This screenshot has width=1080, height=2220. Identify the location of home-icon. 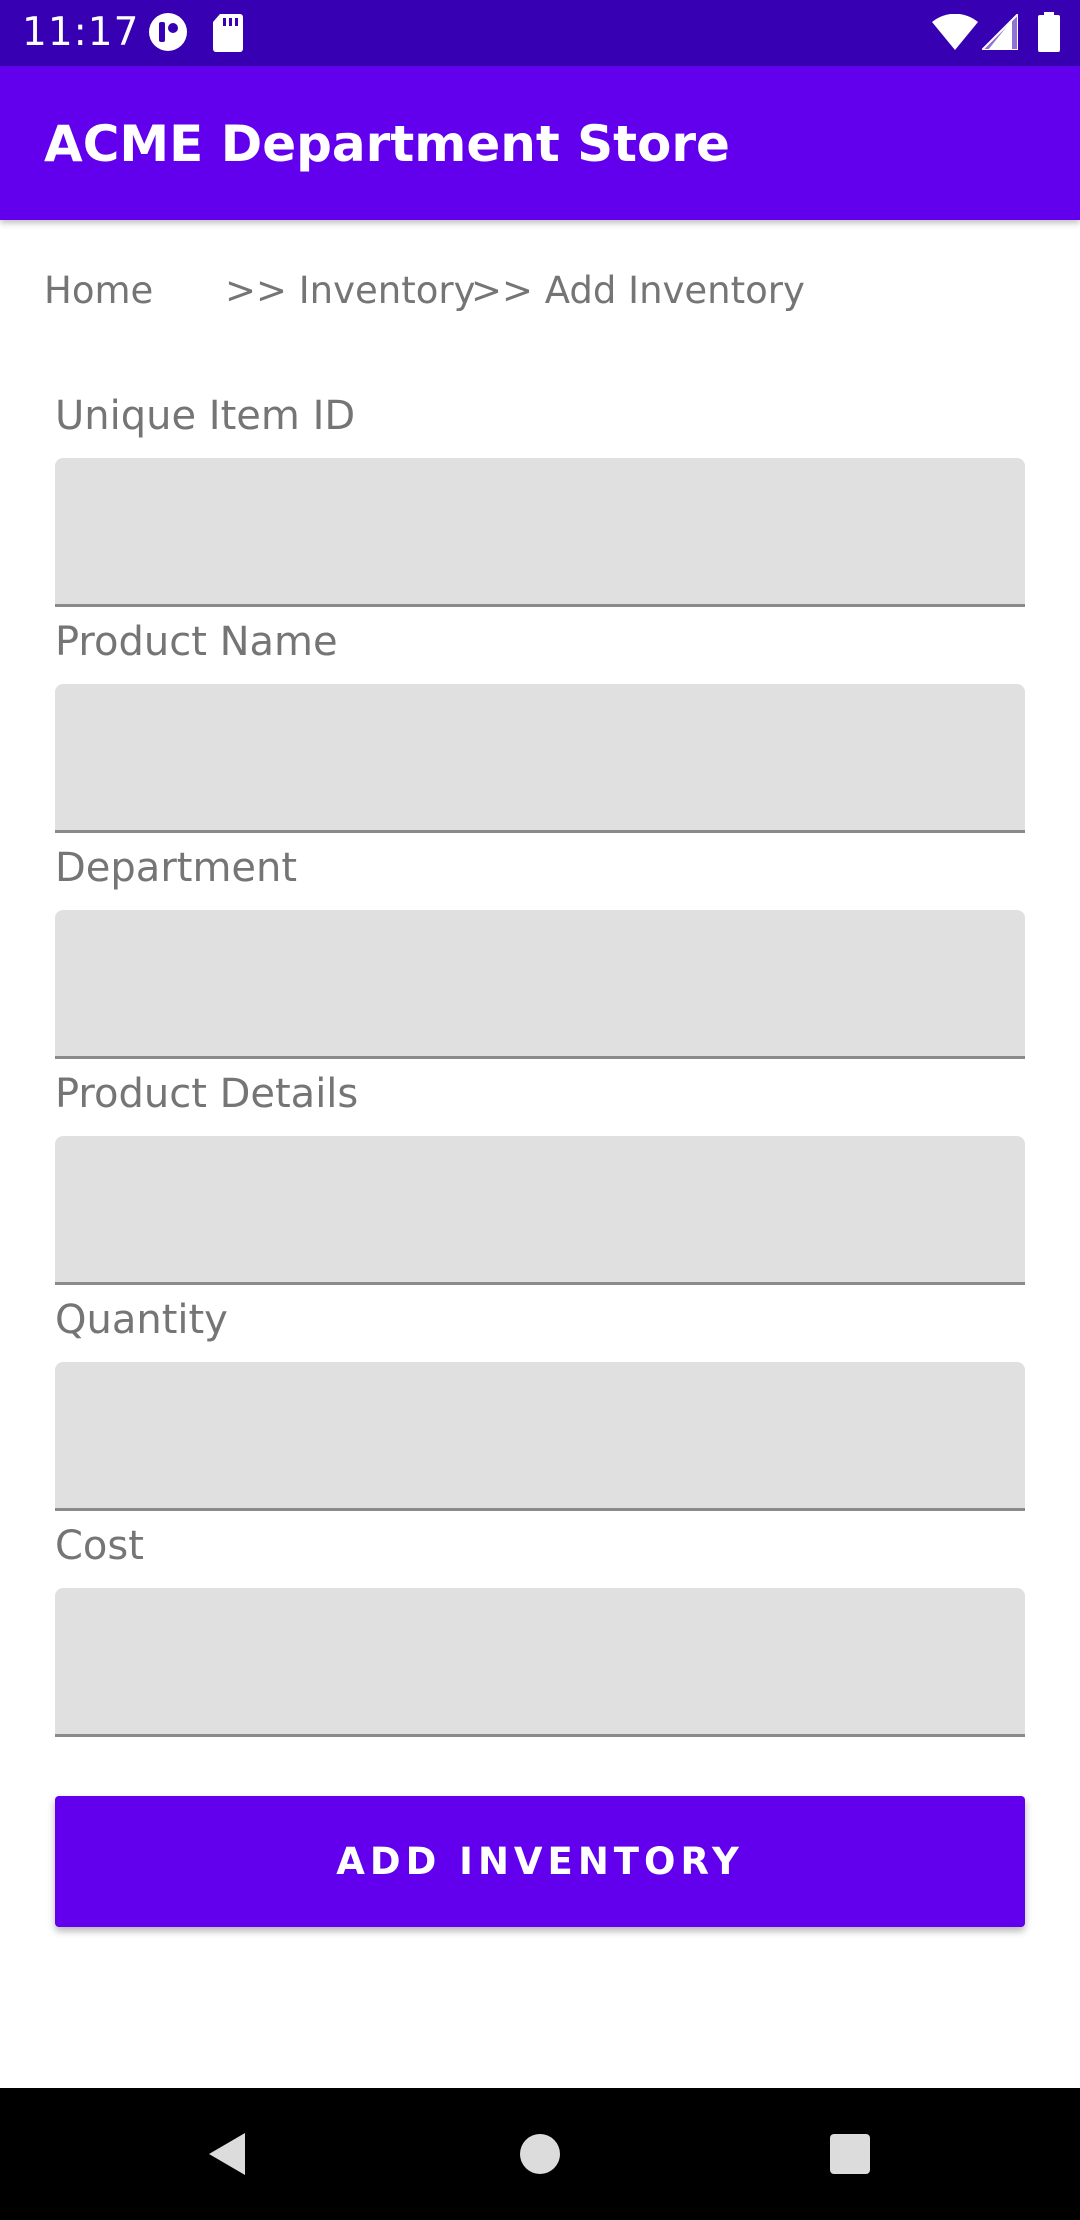
(540, 2154).